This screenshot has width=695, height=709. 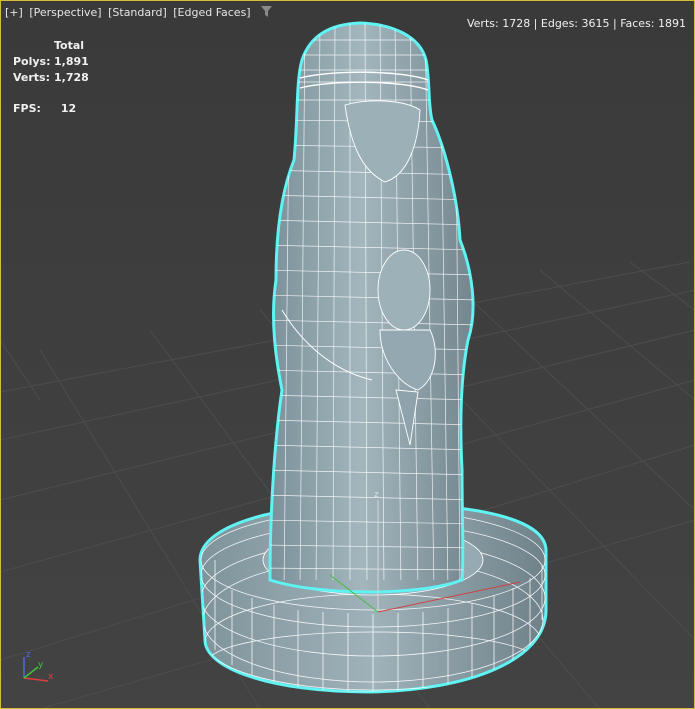 What do you see at coordinates (267, 13) in the screenshot?
I see `funnel-icon` at bounding box center [267, 13].